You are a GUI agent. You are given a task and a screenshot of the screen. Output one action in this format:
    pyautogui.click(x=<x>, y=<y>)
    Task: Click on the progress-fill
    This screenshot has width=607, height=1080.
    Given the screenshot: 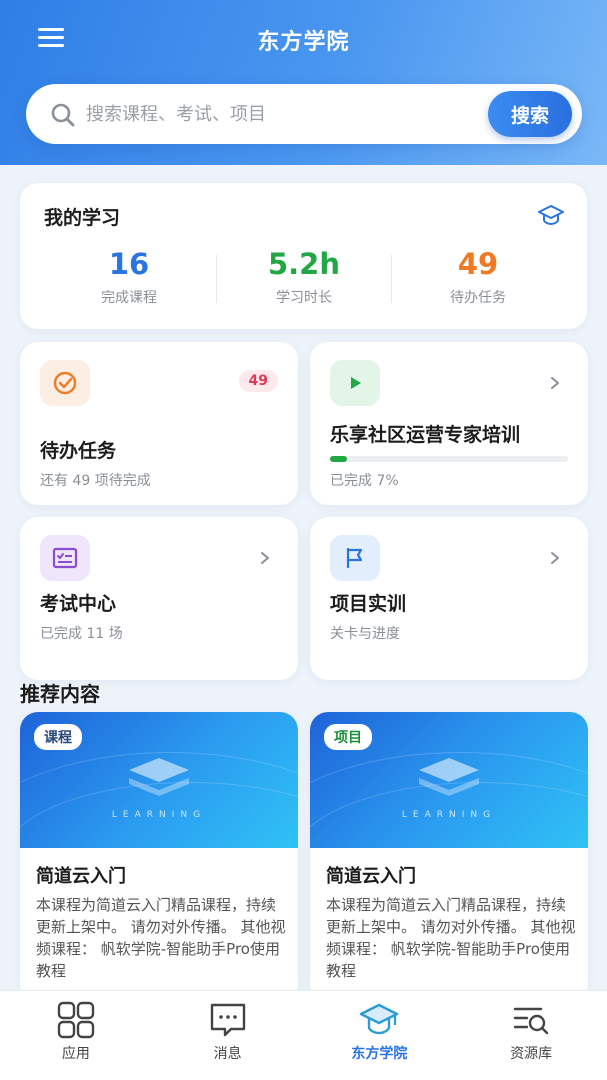 What is the action you would take?
    pyautogui.click(x=338, y=459)
    